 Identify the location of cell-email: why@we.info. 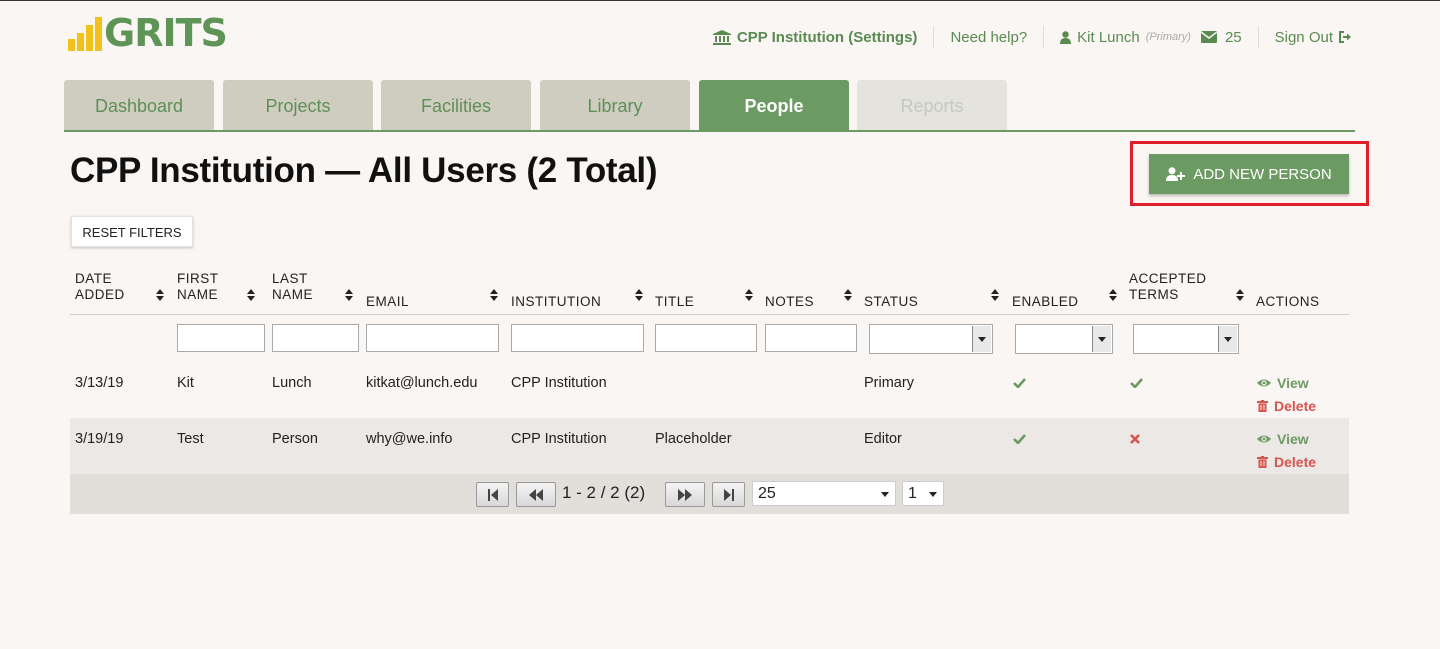
(409, 439).